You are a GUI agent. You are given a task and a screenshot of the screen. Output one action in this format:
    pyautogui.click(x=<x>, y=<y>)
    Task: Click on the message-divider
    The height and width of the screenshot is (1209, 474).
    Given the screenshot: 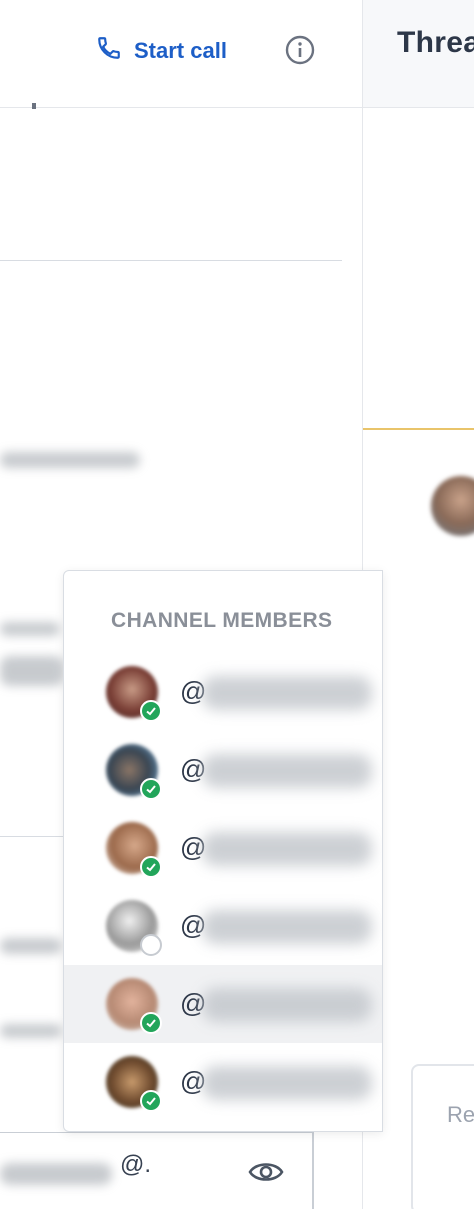 What is the action you would take?
    pyautogui.click(x=171, y=260)
    